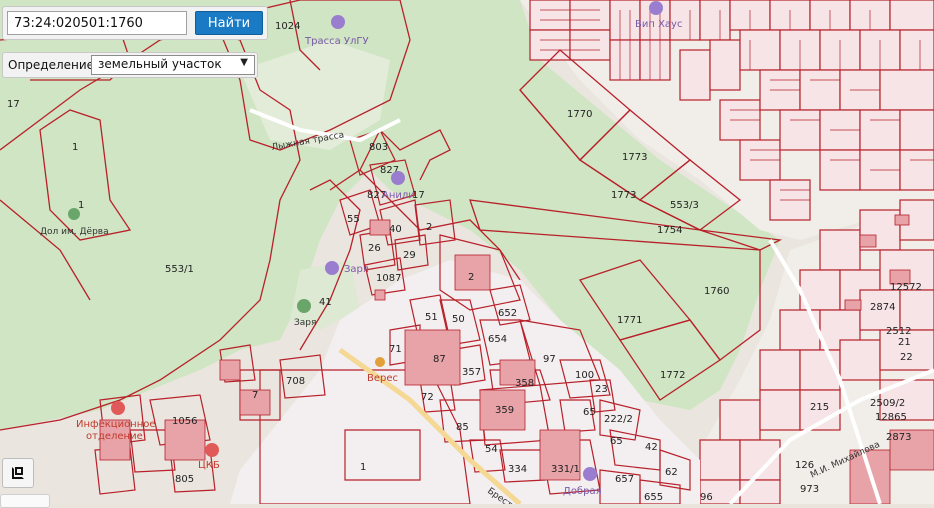  What do you see at coordinates (601, 389) in the screenshot?
I see `svg-text: 23` at bounding box center [601, 389].